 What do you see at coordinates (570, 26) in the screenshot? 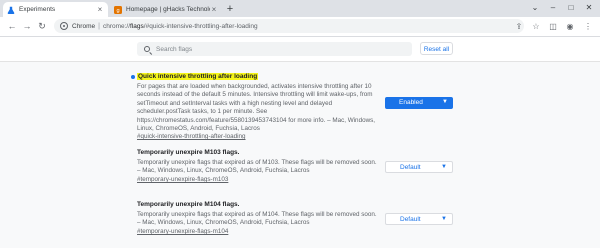
I see `profile-avatar-icon: ◉` at bounding box center [570, 26].